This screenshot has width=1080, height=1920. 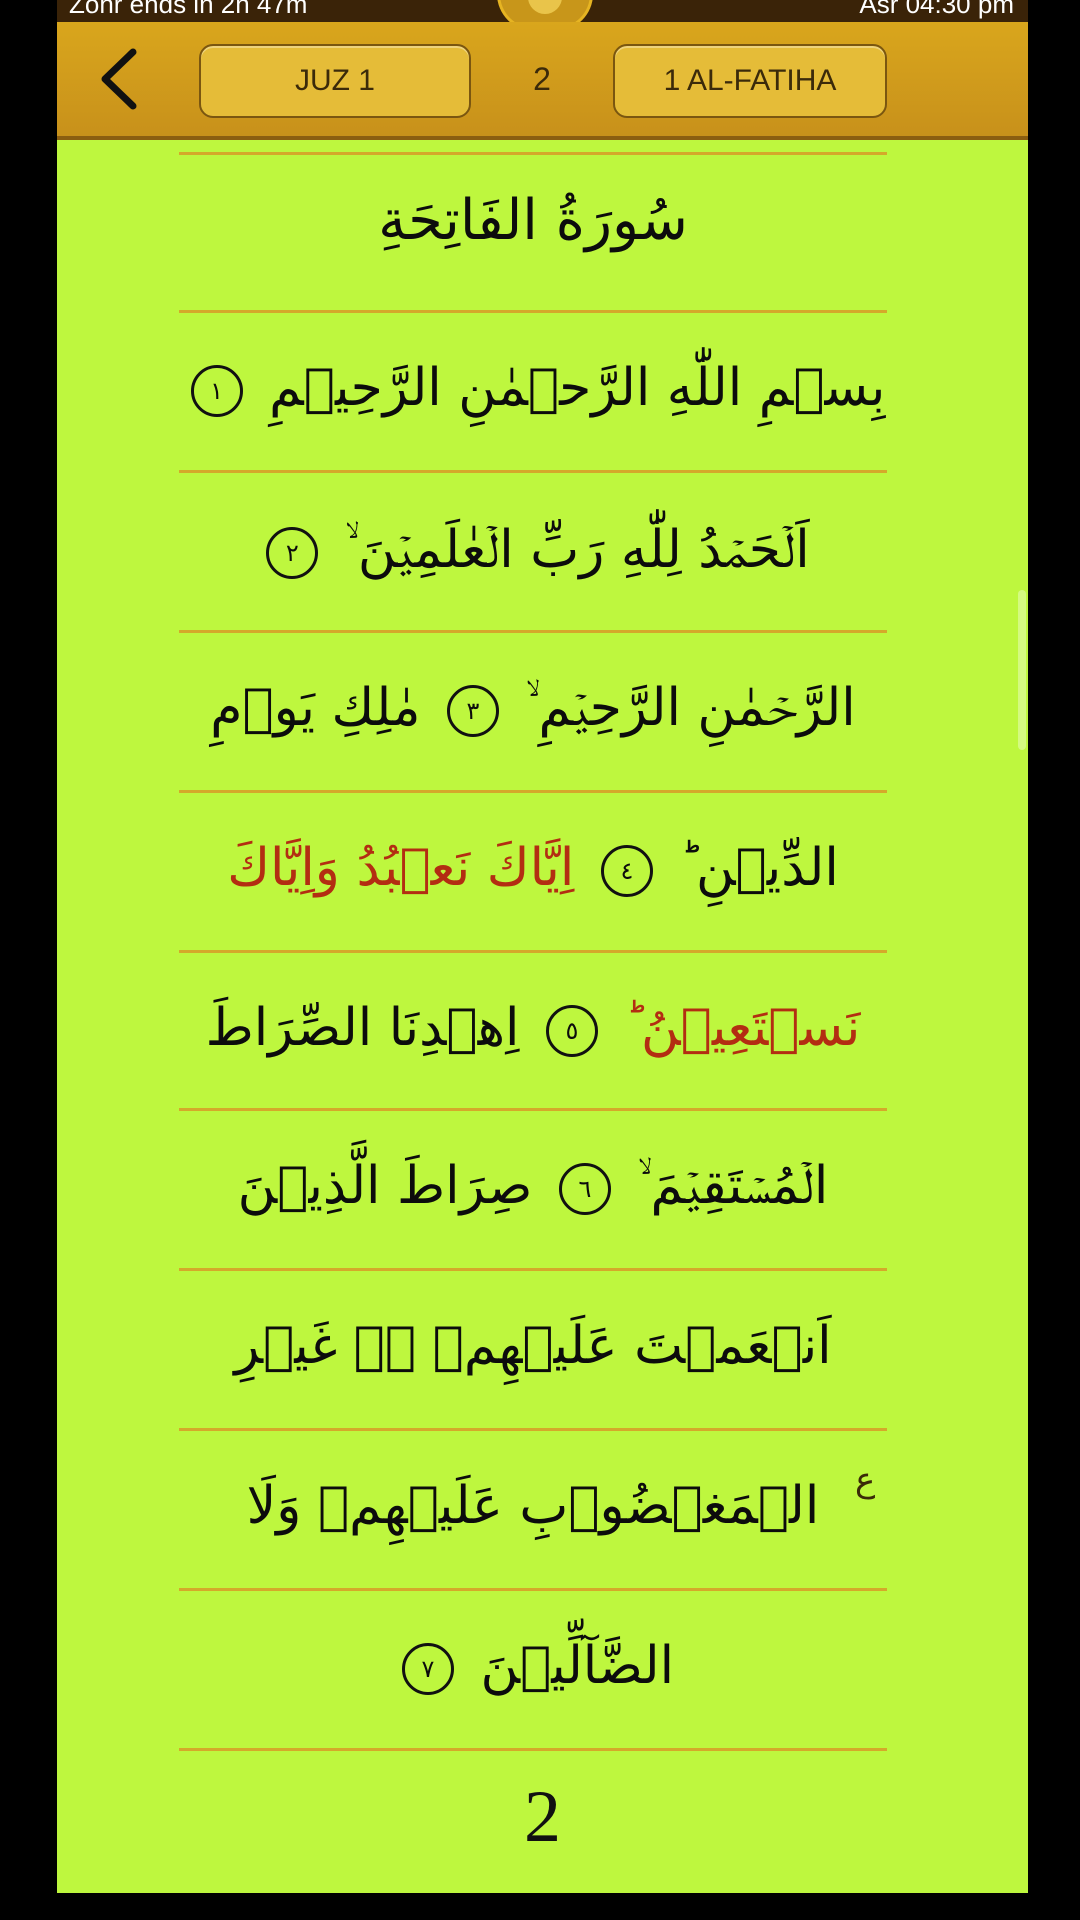 I want to click on verse-text: اَنۡعَمۡتَ عَلَيۡهِمۡ ۙ۬ غَيۡرِ, so click(x=533, y=1346).